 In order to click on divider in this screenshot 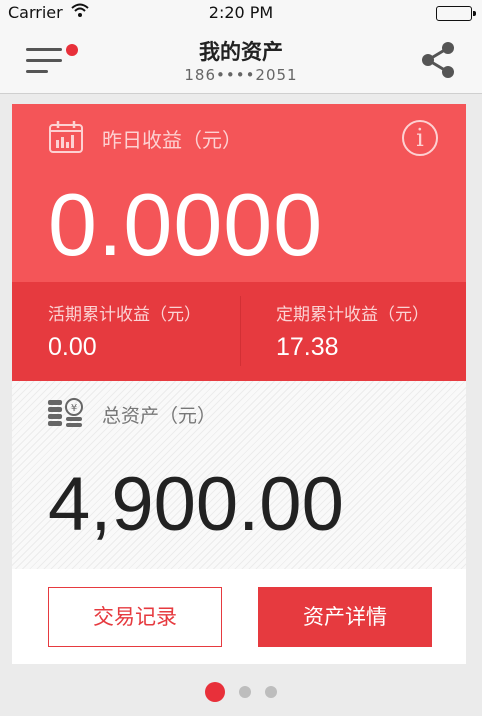, I will do `click(240, 331)`.